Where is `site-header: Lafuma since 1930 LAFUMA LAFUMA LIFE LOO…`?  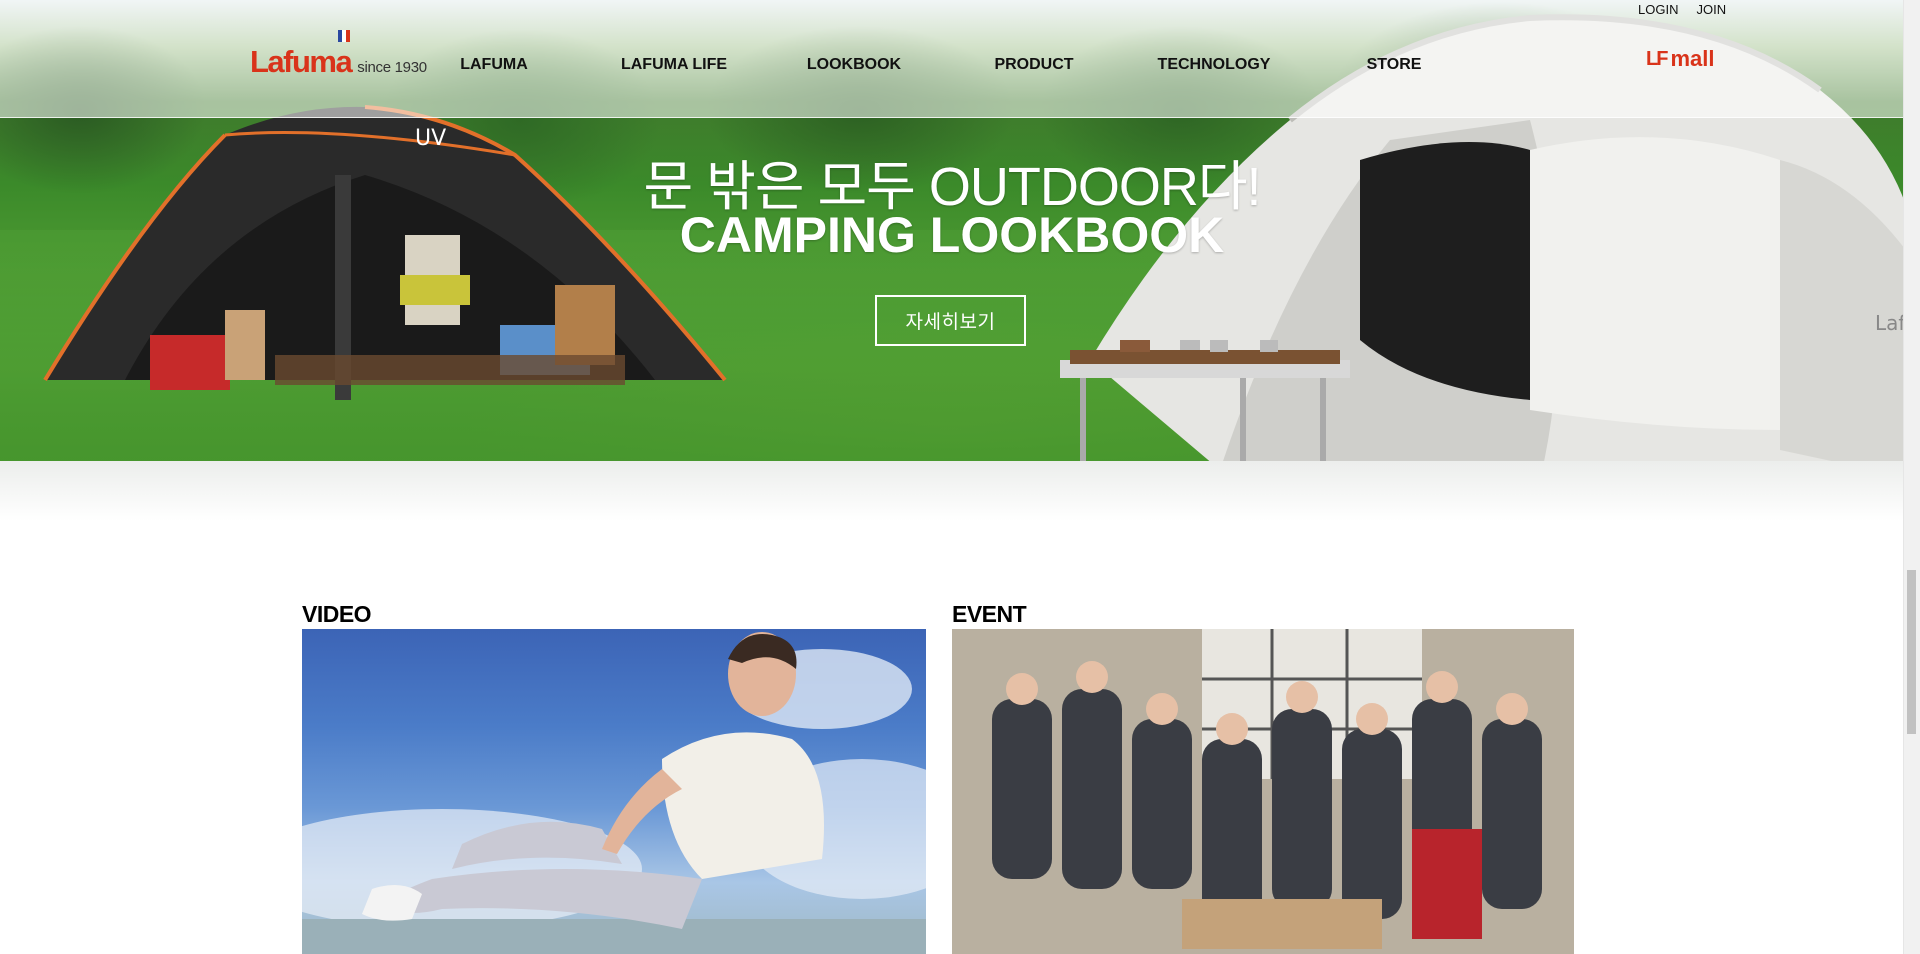
site-header: Lafuma since 1930 LAFUMA LAFUMA LIFE LOO… is located at coordinates (952, 59).